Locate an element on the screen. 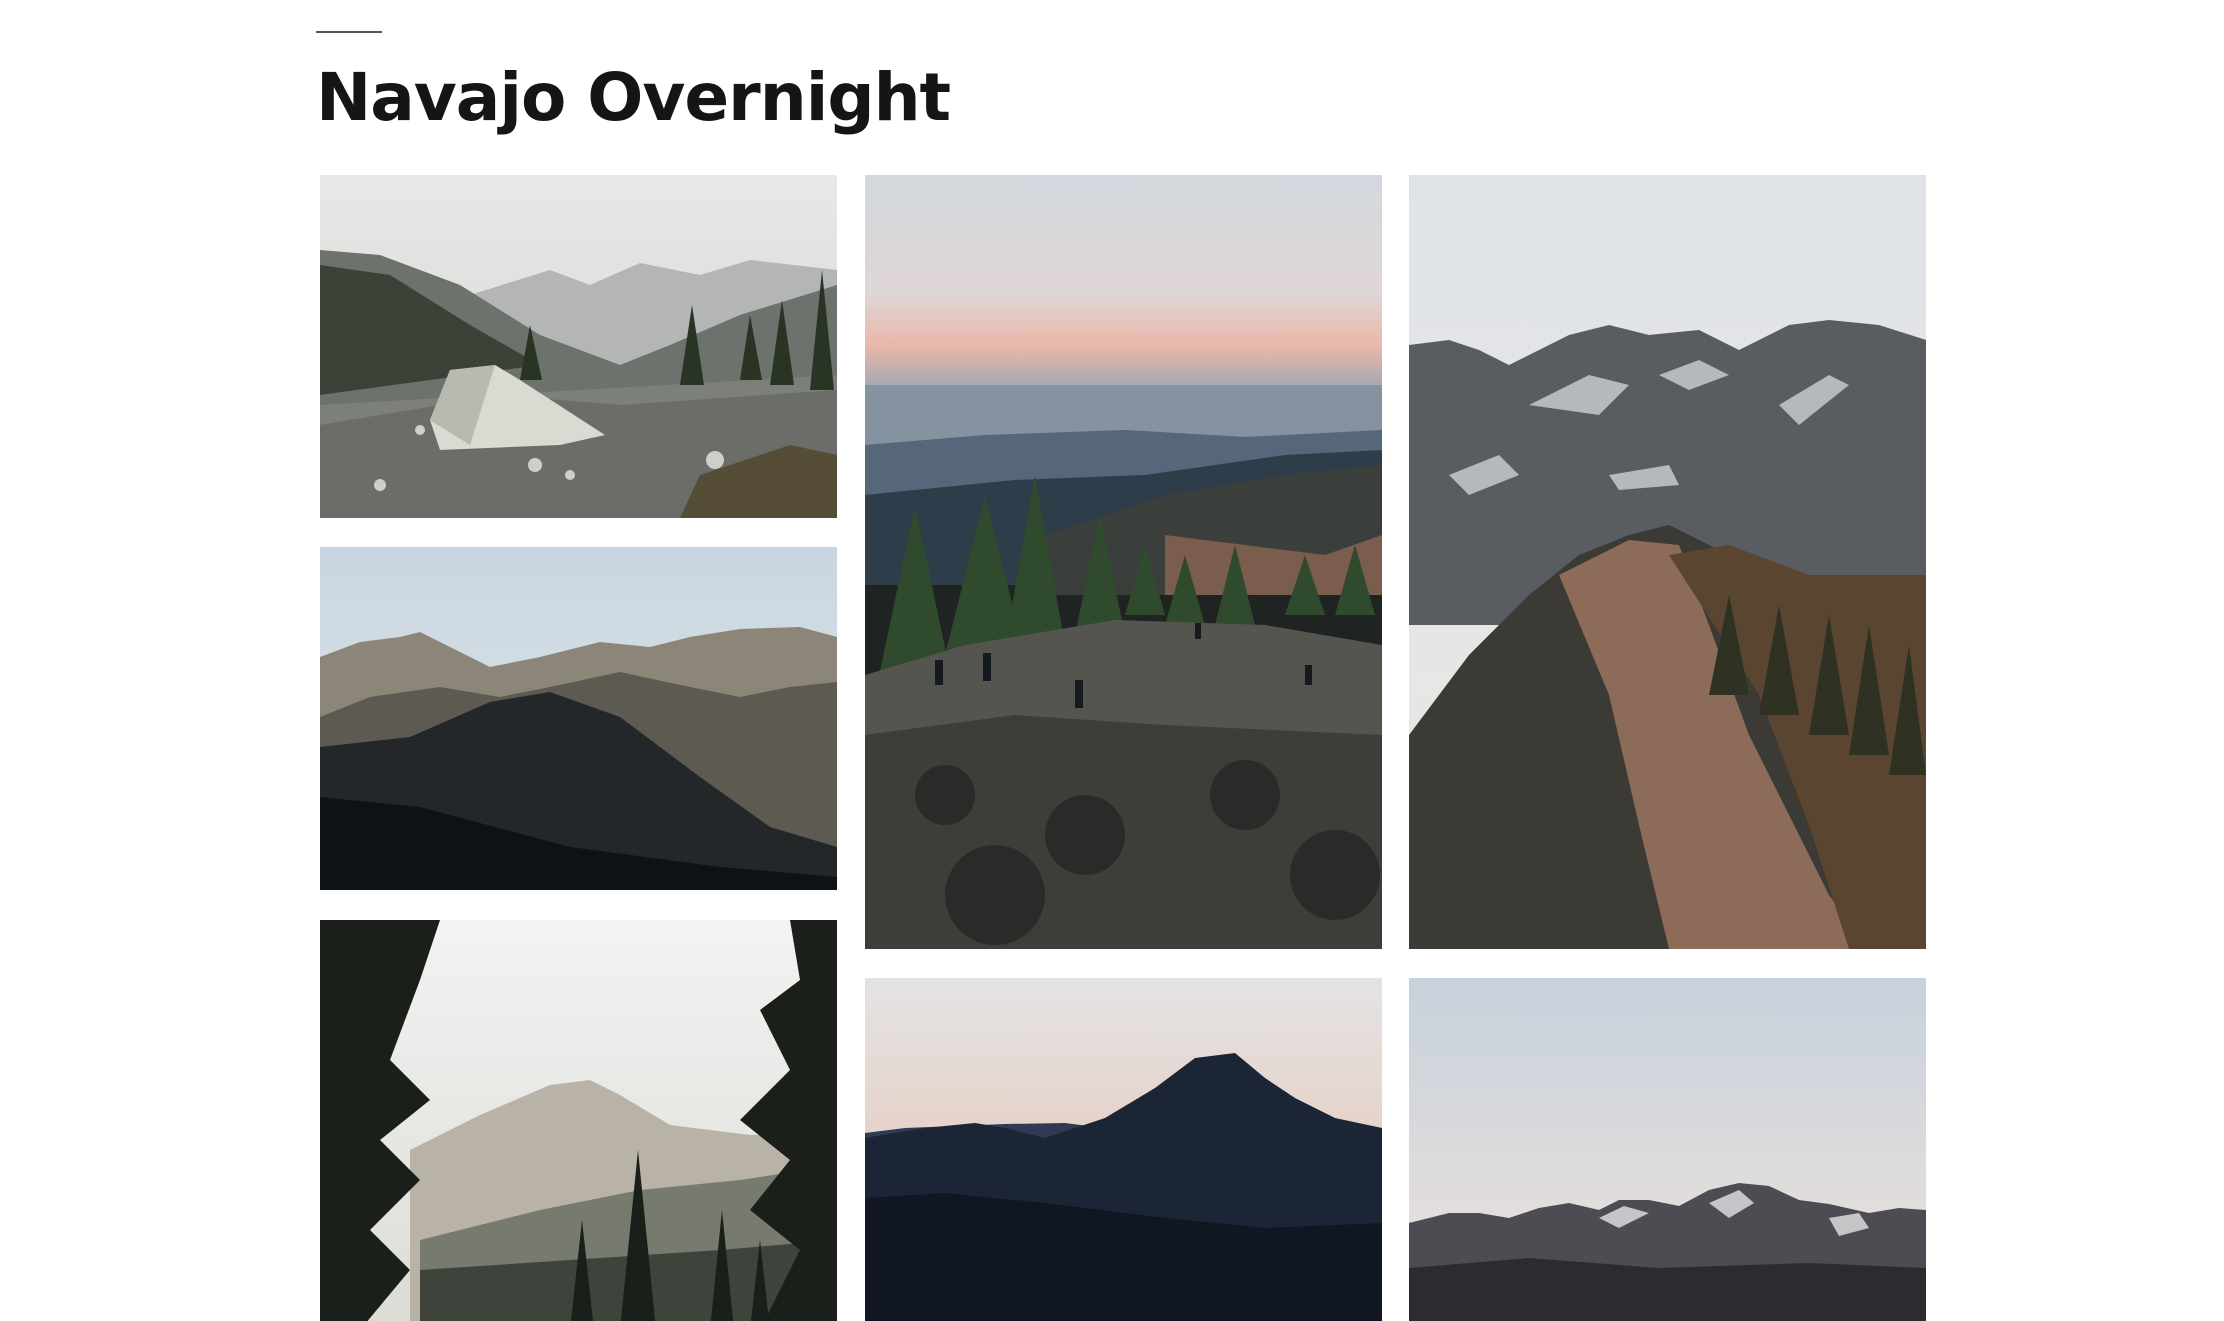 The height and width of the screenshot is (1321, 2224). snowy-range-photo is located at coordinates (1667, 1149).